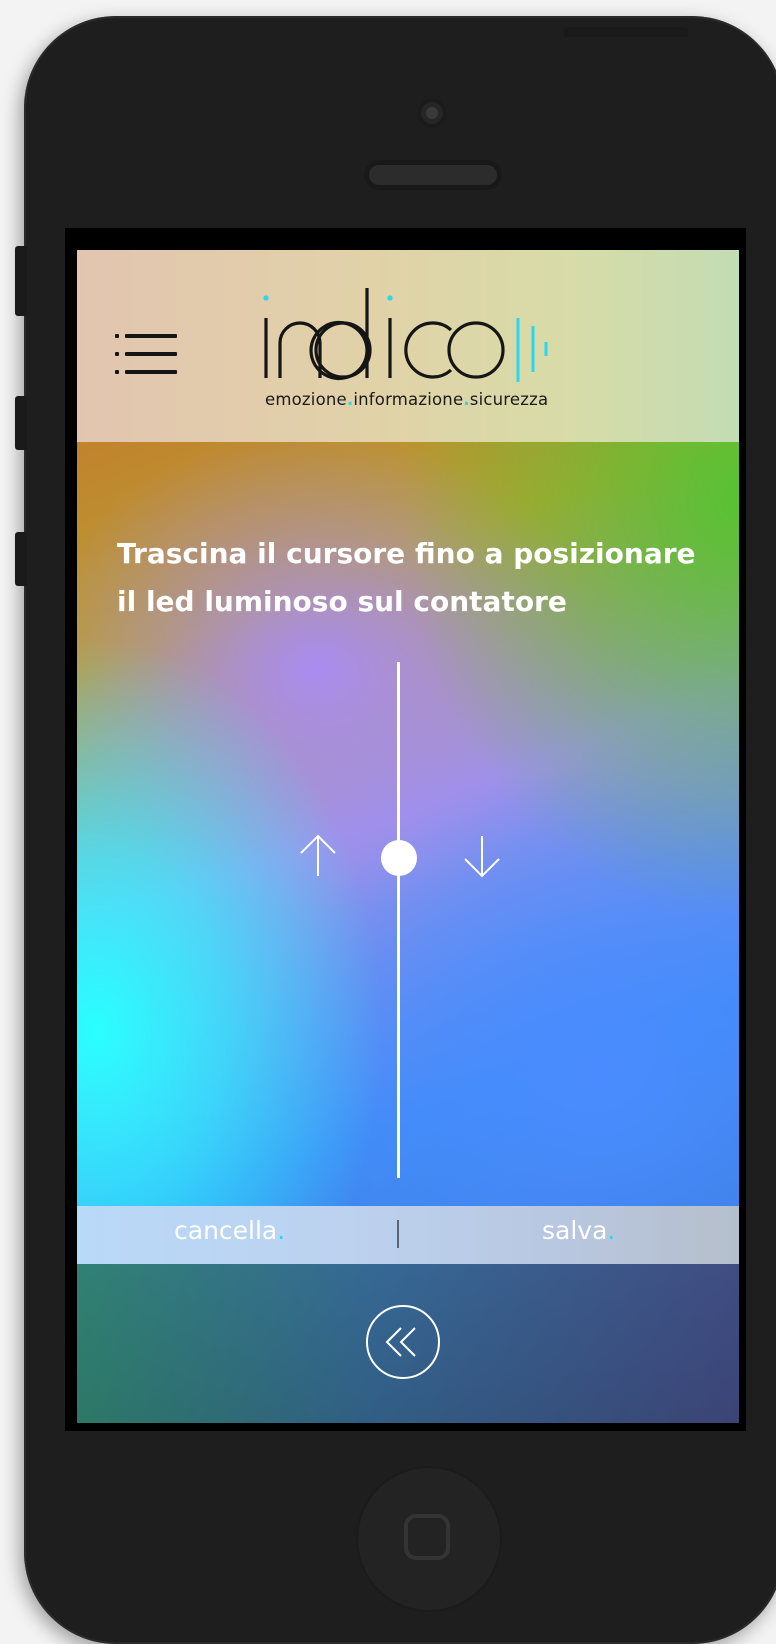 The height and width of the screenshot is (1644, 776). Describe the element at coordinates (21, 423) in the screenshot. I see `volume-up-button` at that location.